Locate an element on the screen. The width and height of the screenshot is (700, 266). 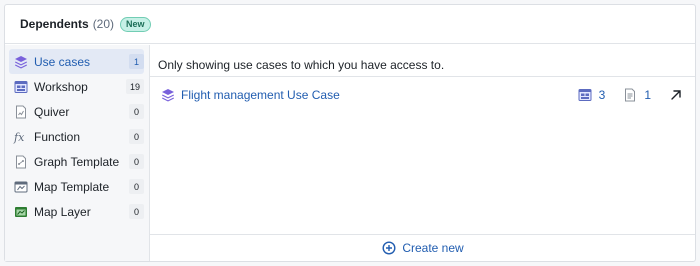
divider is located at coordinates (422, 76).